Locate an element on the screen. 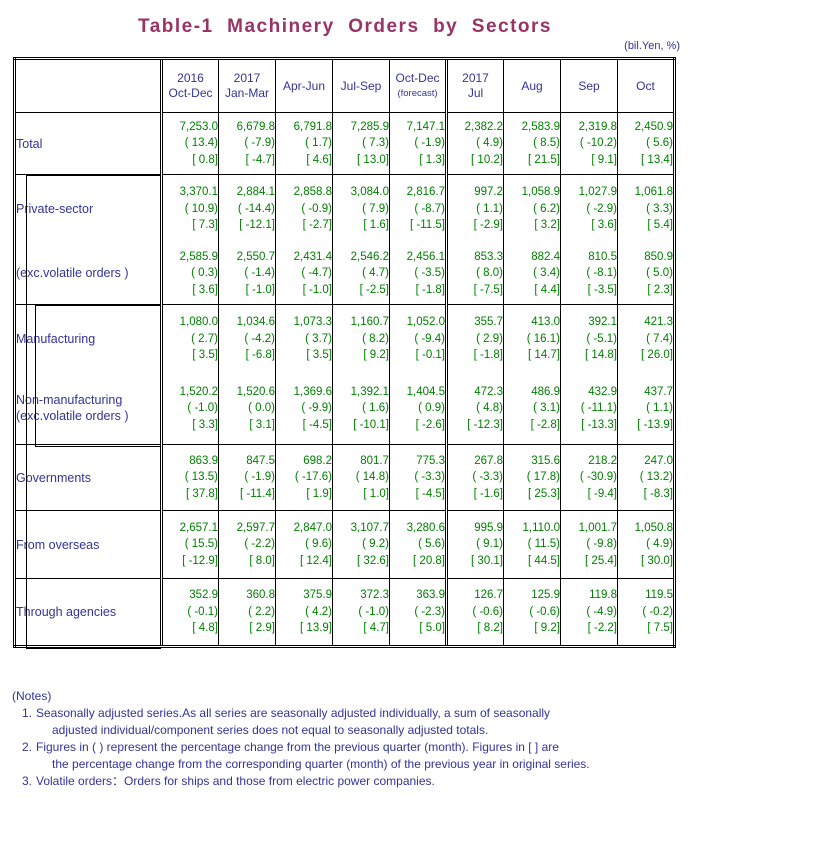 This screenshot has height=845, width=832. row-label-cell: From overseas is located at coordinates (87, 544).